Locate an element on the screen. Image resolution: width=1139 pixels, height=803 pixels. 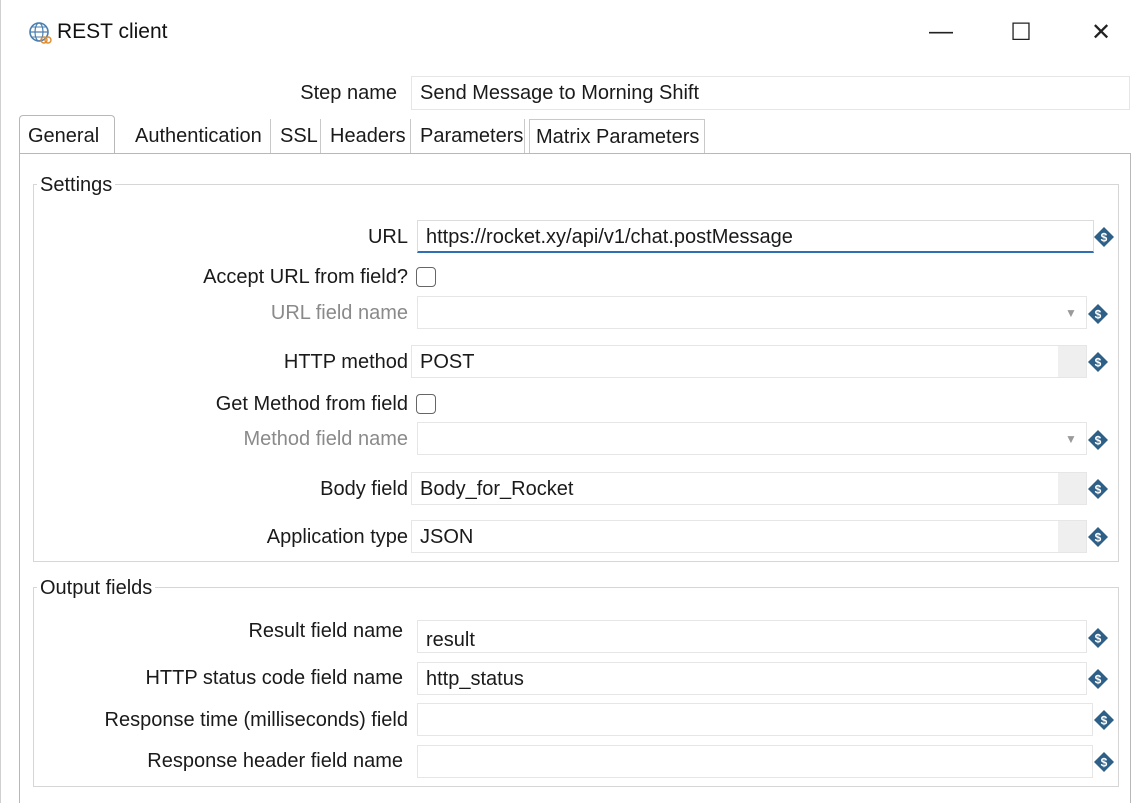
http-status-code-field-name-label: HTTP status code field name is located at coordinates (274, 678).